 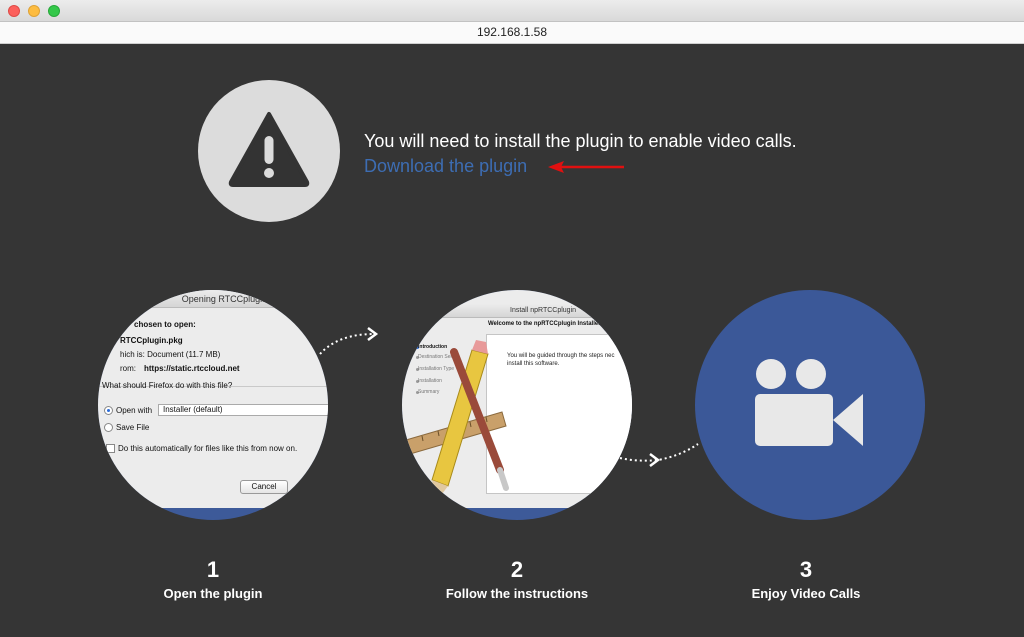 I want to click on chosen-label: chosen to open:, so click(x=165, y=324).